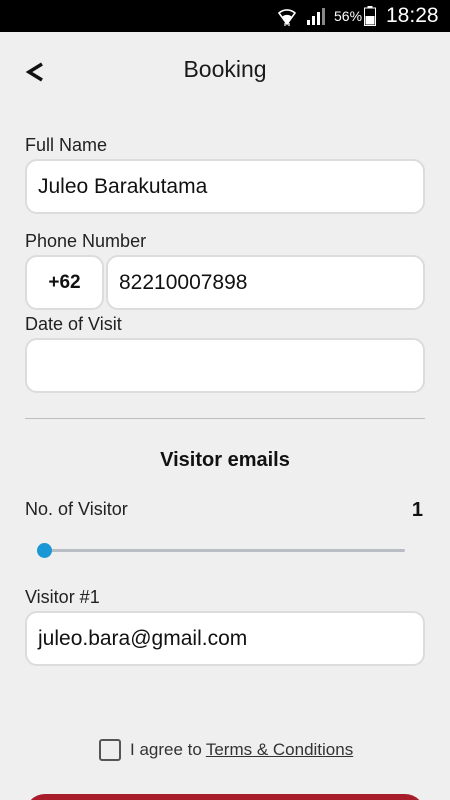  What do you see at coordinates (123, 186) in the screenshot?
I see `full-name-value: Juleo Barakutama` at bounding box center [123, 186].